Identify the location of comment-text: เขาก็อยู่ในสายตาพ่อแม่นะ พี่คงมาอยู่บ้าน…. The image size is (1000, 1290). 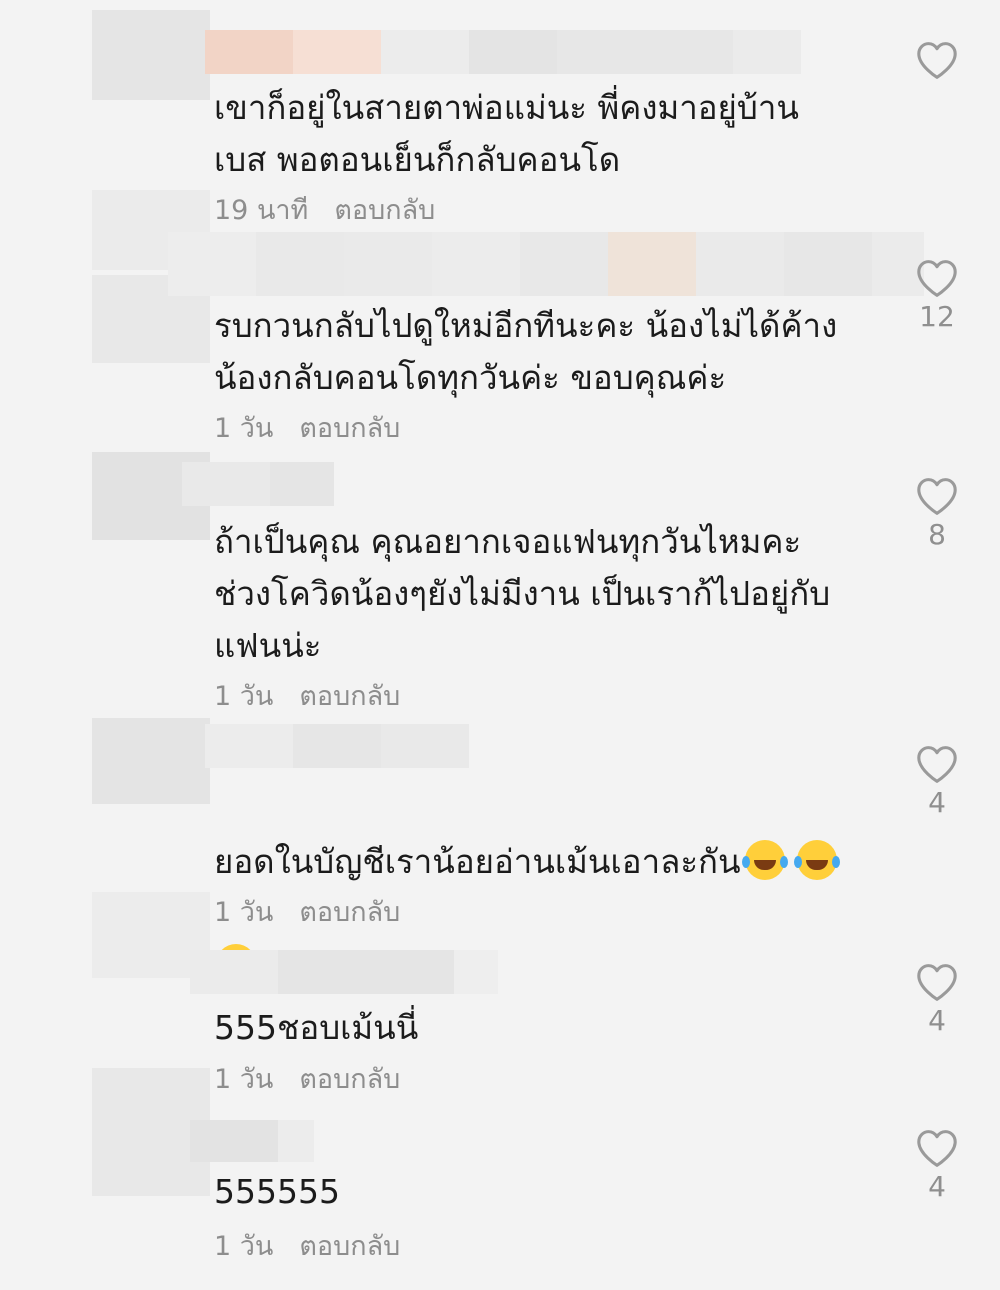
(506, 133).